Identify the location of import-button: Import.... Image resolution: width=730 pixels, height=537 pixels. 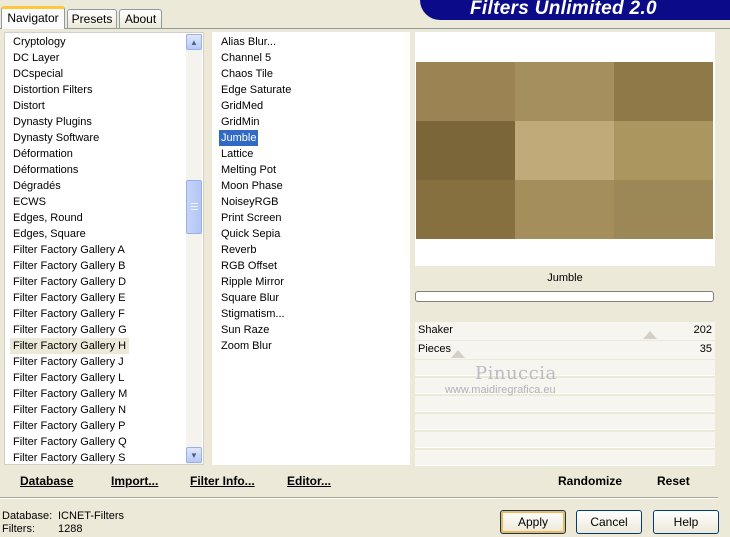
(134, 481).